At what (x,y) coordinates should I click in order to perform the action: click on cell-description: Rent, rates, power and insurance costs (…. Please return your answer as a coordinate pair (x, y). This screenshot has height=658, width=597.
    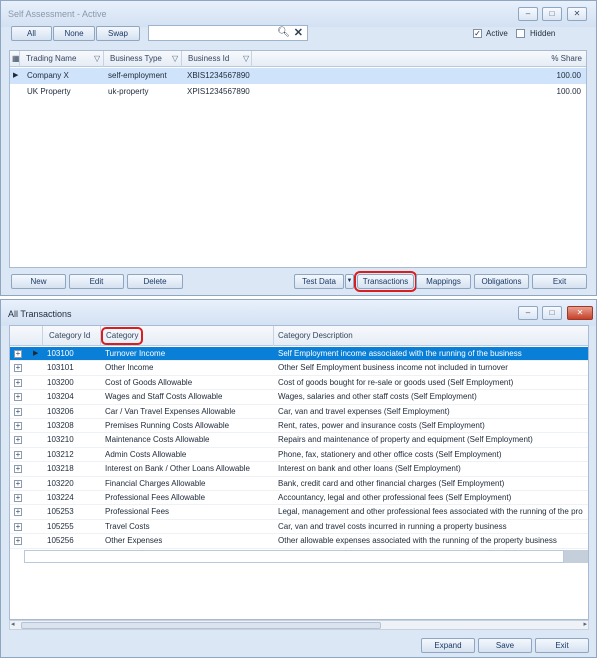
    Looking at the image, I should click on (381, 425).